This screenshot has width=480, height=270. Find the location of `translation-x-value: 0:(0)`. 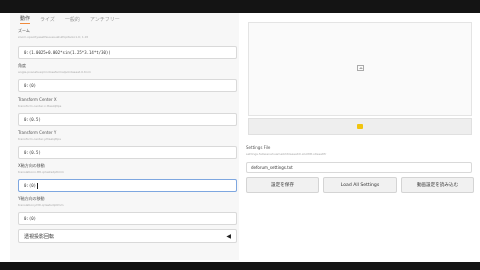

translation-x-value: 0:(0) is located at coordinates (30, 185).